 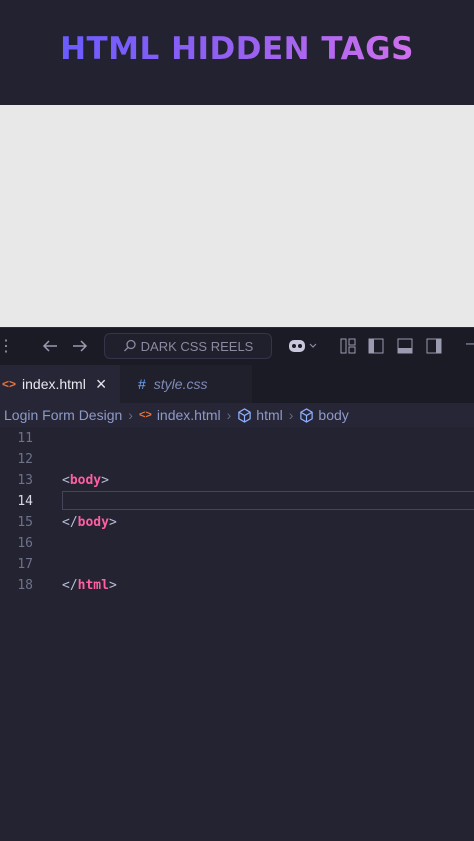 I want to click on menu-edge-icon: ⋮, so click(x=7, y=346).